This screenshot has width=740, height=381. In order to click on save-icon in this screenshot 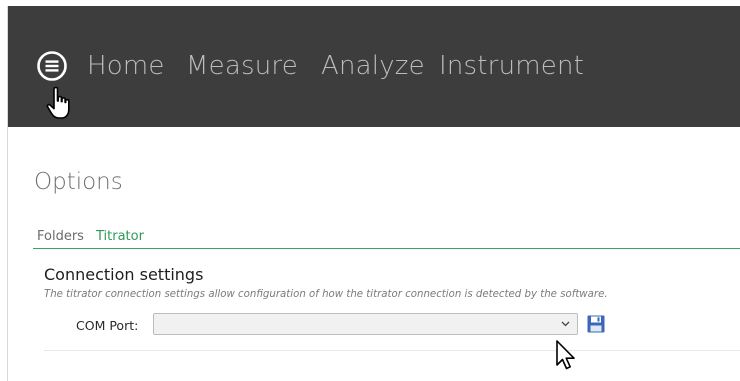, I will do `click(596, 324)`.